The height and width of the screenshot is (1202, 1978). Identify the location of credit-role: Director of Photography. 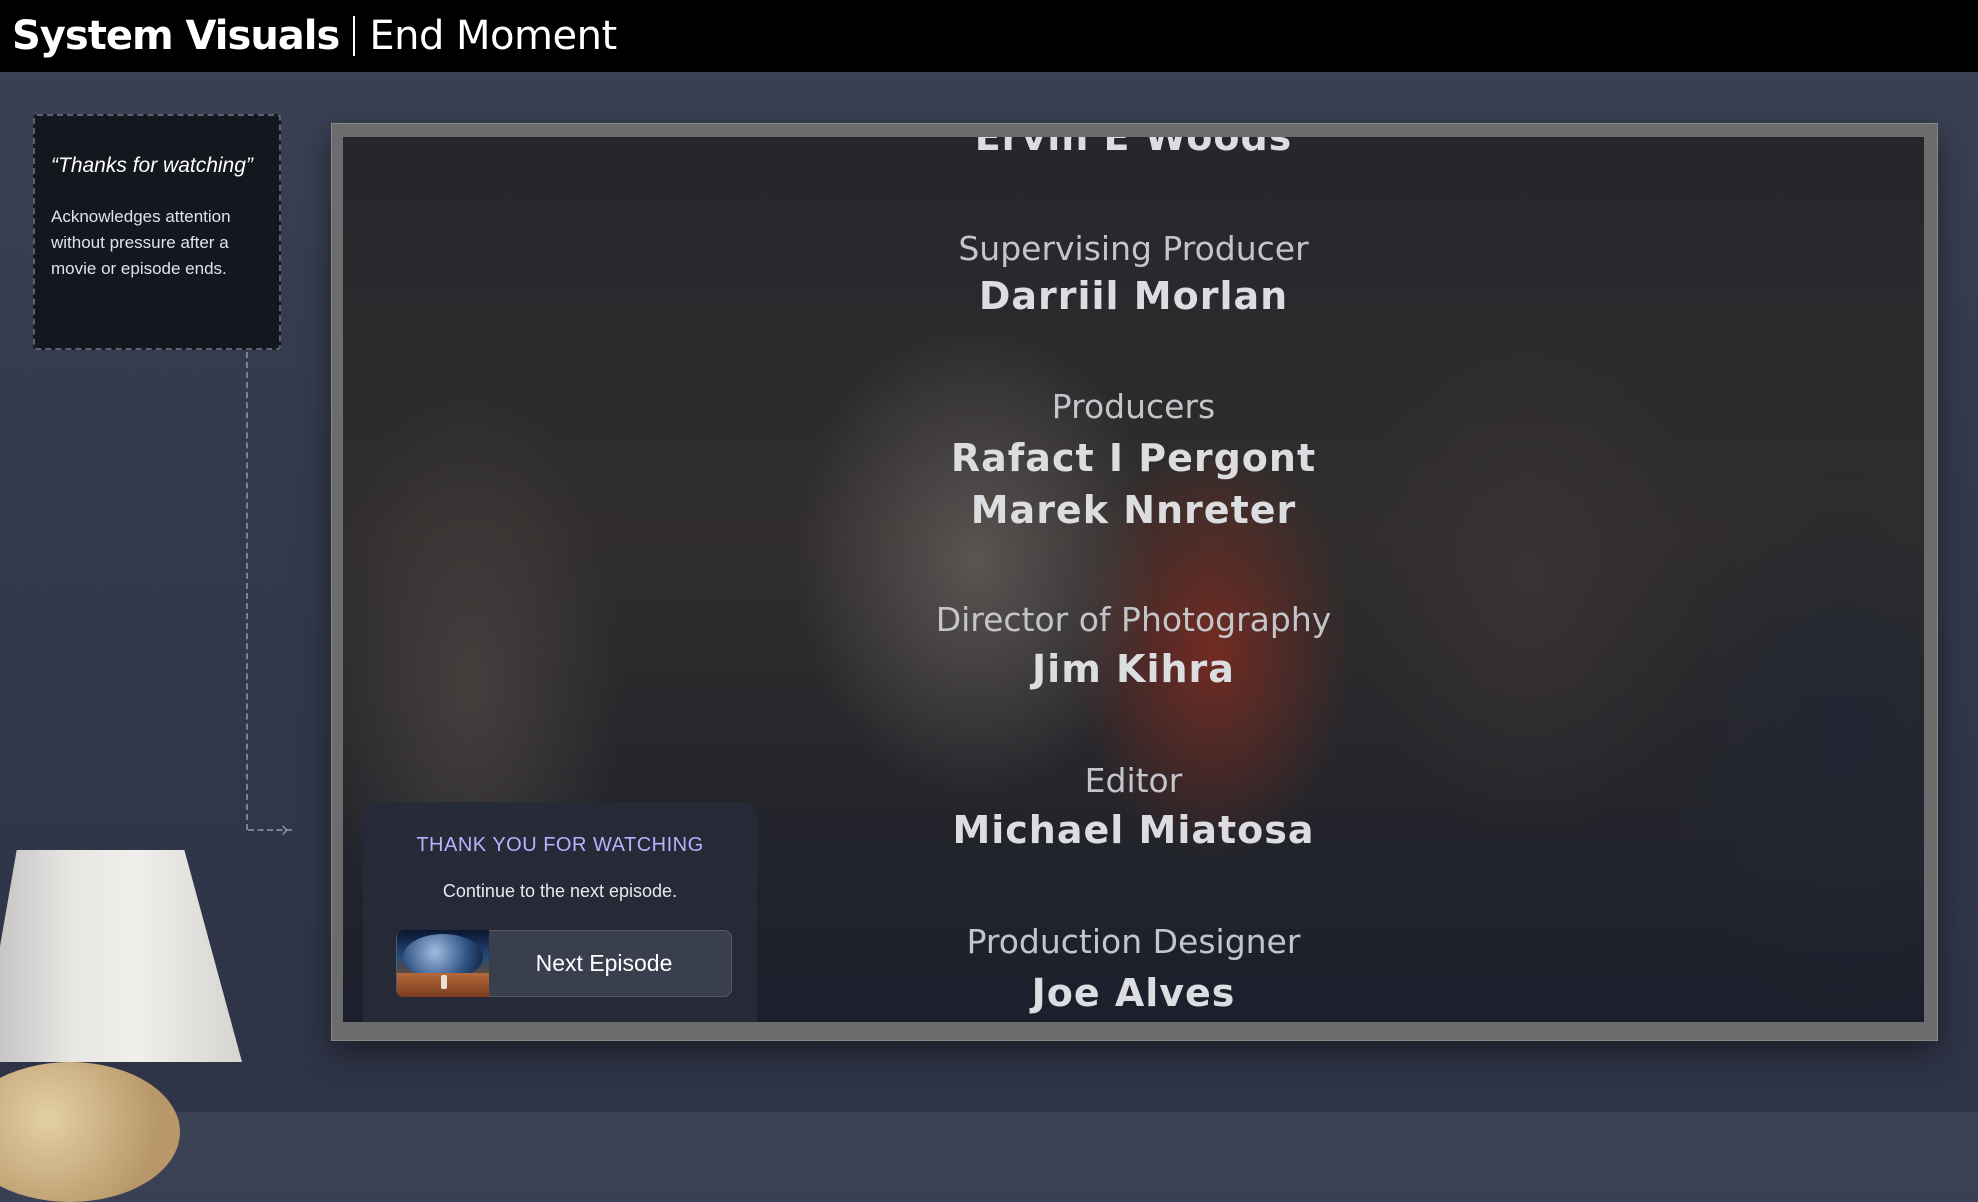
(1133, 619).